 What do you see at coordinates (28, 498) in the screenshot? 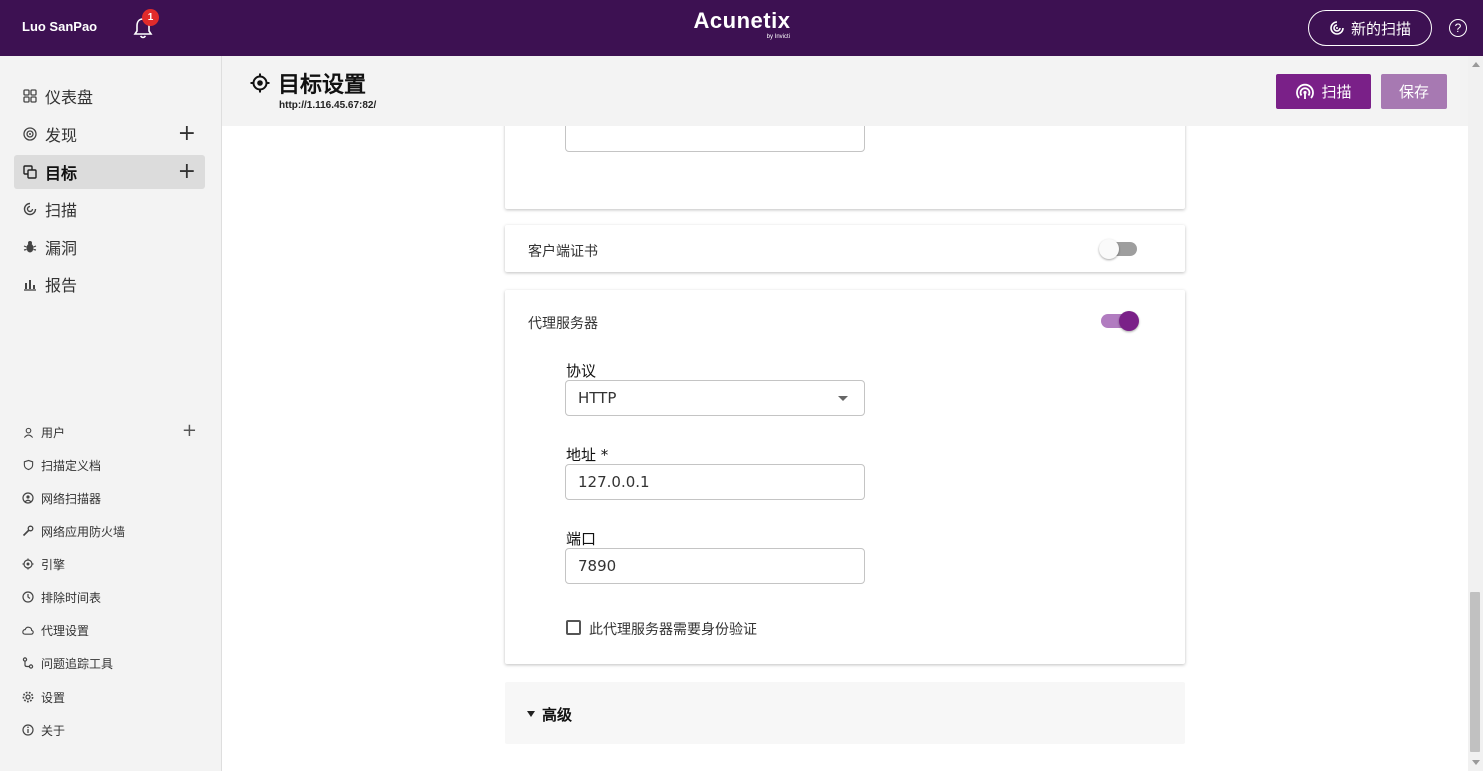
I see `network-scanner-icon` at bounding box center [28, 498].